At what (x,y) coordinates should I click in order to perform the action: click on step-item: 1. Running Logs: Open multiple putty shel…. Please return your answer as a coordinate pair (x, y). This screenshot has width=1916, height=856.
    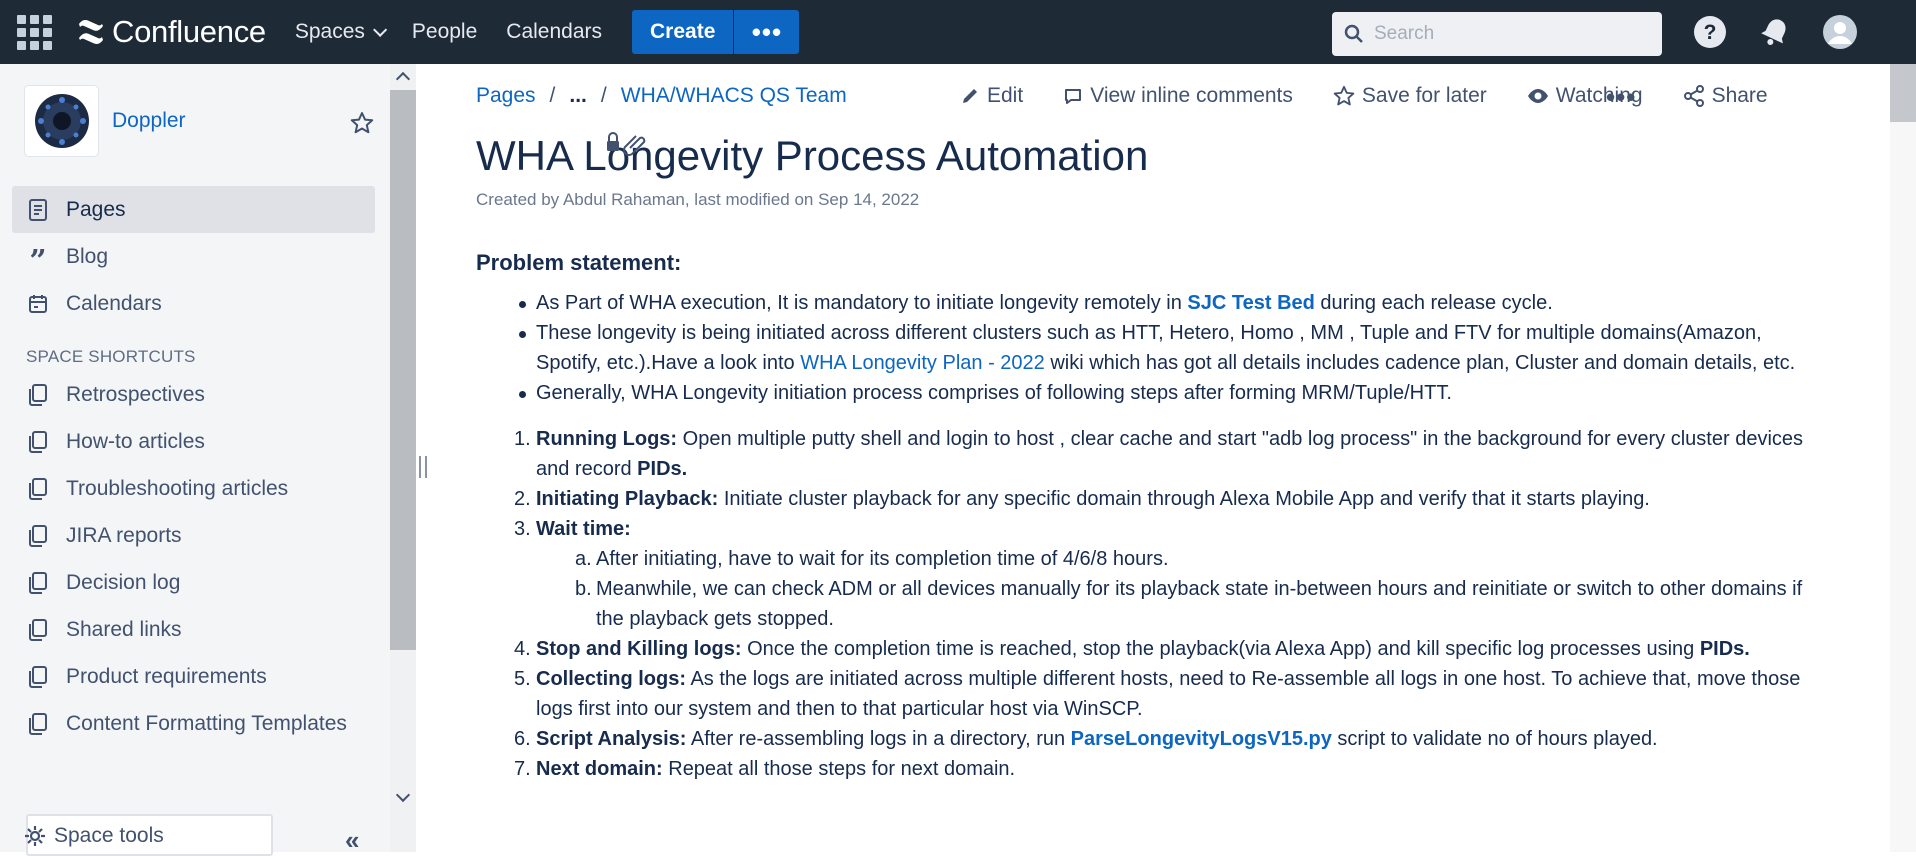
    Looking at the image, I should click on (1170, 454).